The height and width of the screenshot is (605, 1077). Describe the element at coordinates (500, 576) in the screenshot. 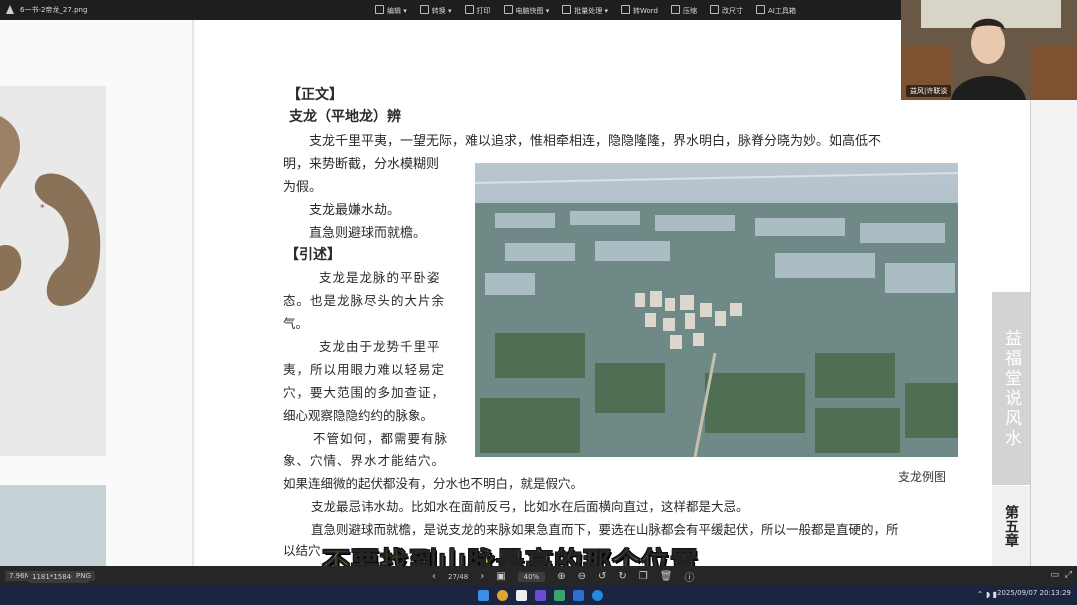

I see `fit-icon: ▣` at that location.